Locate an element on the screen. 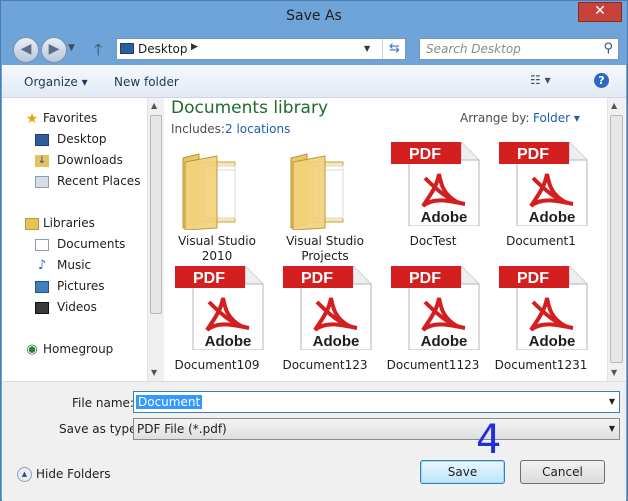 Image resolution: width=628 pixels, height=501 pixels. file-list-scrollbar: ▲ ▼ is located at coordinates (616, 239).